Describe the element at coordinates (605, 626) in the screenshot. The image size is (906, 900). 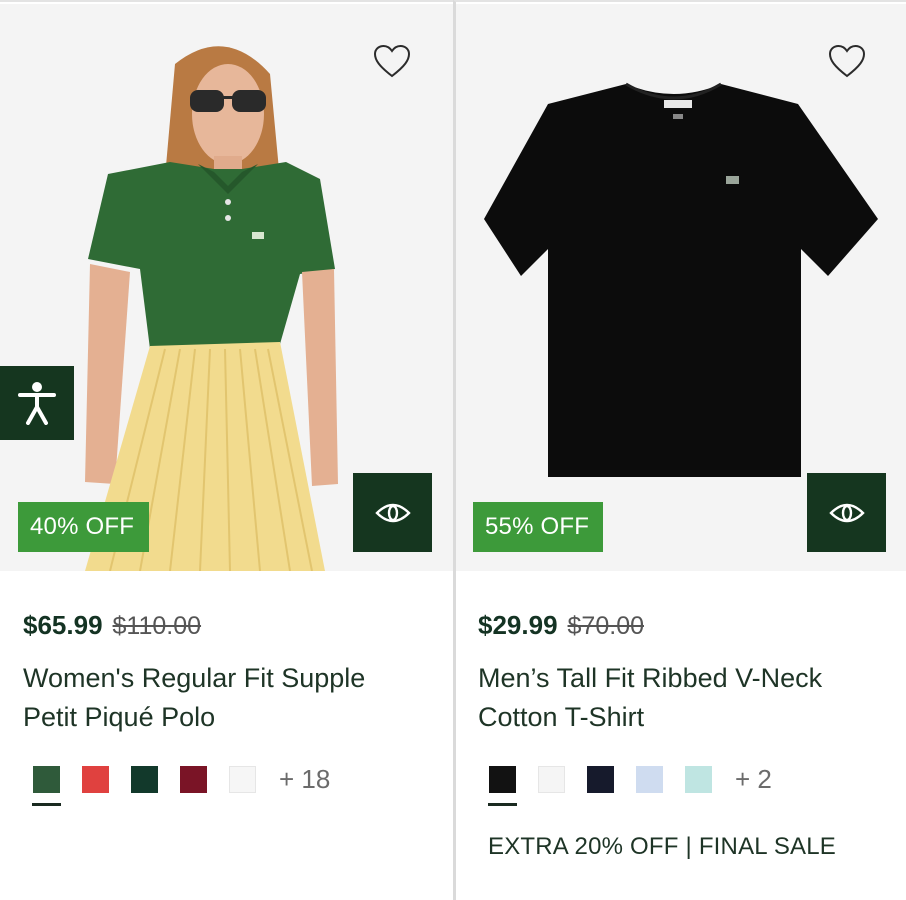
I see `original-price: $70.00` at that location.